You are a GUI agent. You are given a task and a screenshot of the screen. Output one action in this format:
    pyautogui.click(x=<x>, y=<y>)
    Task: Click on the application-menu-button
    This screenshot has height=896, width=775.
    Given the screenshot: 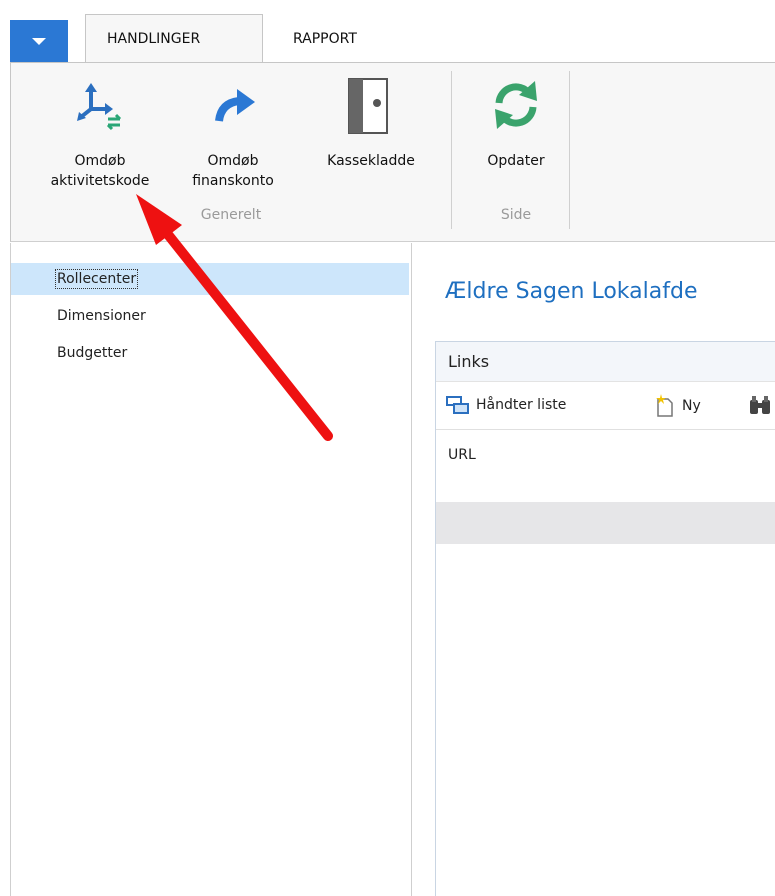 What is the action you would take?
    pyautogui.click(x=39, y=41)
    